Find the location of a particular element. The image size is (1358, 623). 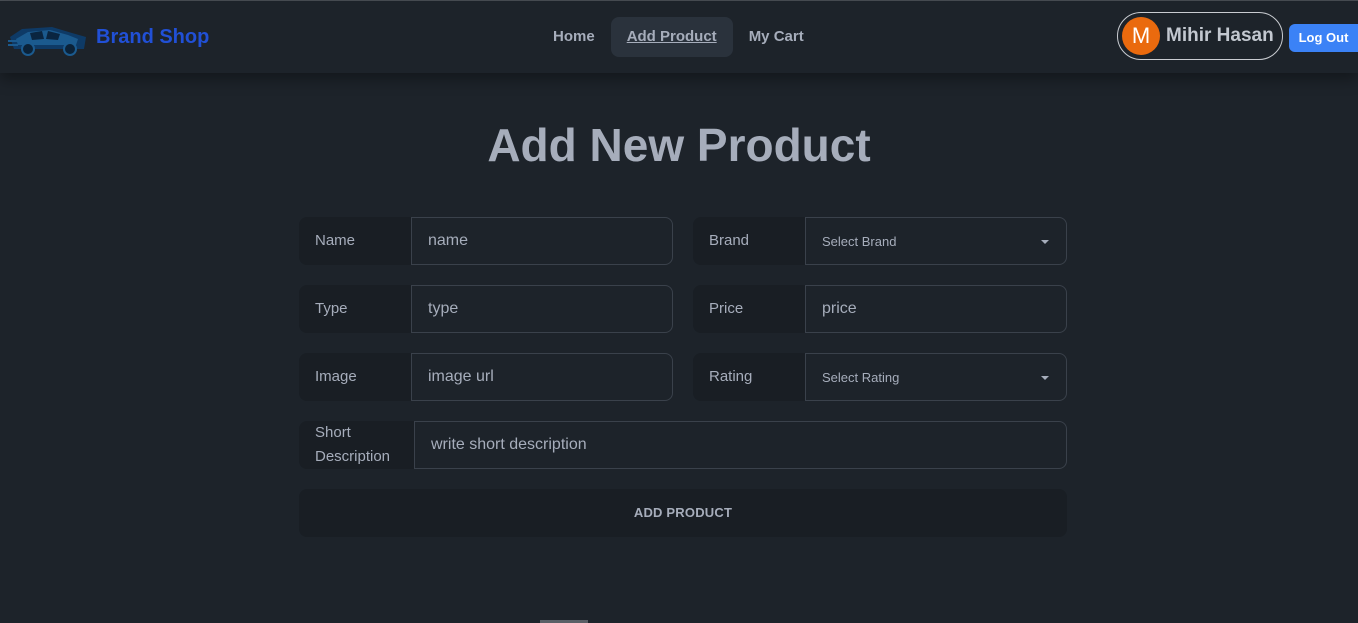

avatar: M is located at coordinates (1141, 36).